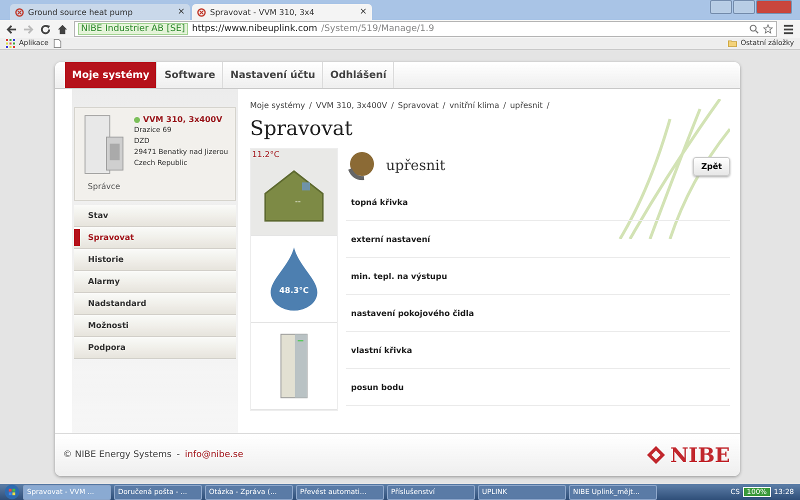 The image size is (800, 500). Describe the element at coordinates (273, 75) in the screenshot. I see `nav-tab: Nastavení účtu` at that location.